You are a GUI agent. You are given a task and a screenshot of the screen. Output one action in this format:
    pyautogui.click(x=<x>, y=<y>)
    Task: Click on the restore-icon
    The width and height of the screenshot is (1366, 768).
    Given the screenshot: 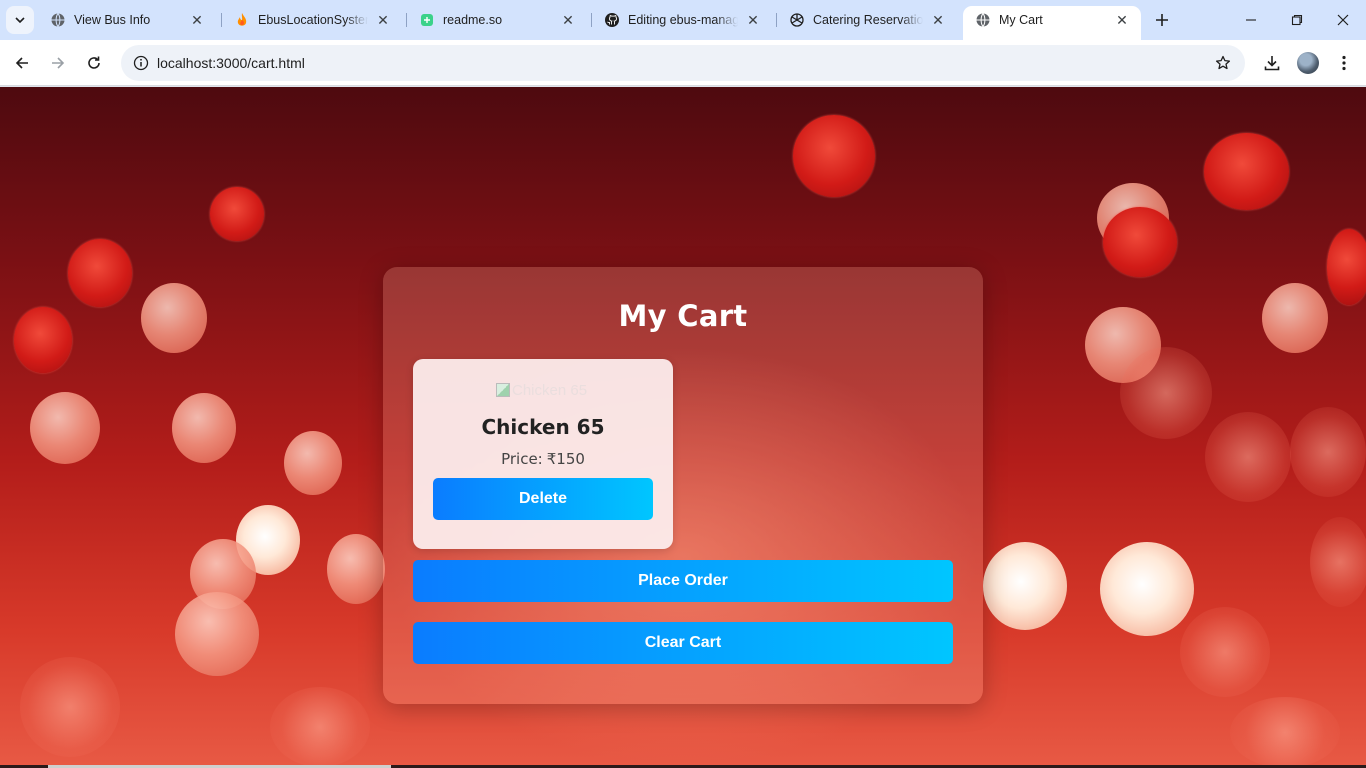 What is the action you would take?
    pyautogui.click(x=1297, y=20)
    